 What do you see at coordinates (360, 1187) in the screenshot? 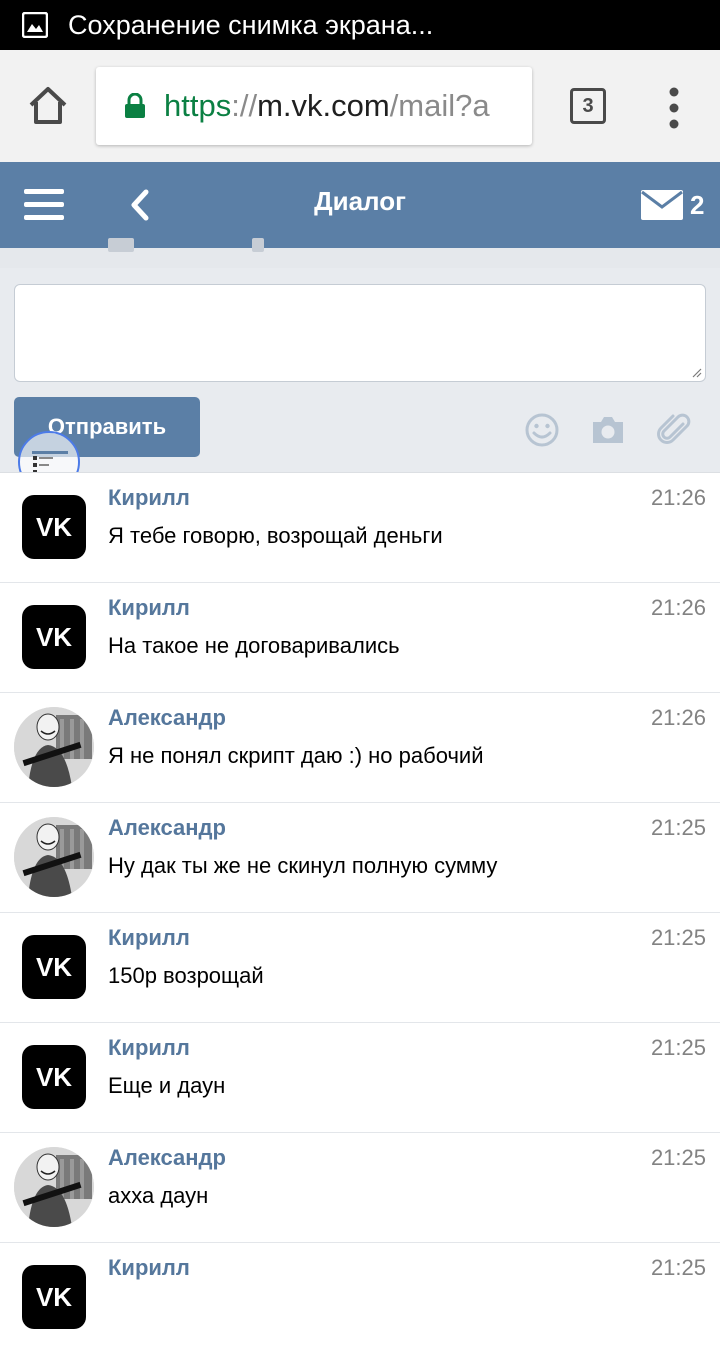
I see `message-item: Александр 21:25 ахха даун` at bounding box center [360, 1187].